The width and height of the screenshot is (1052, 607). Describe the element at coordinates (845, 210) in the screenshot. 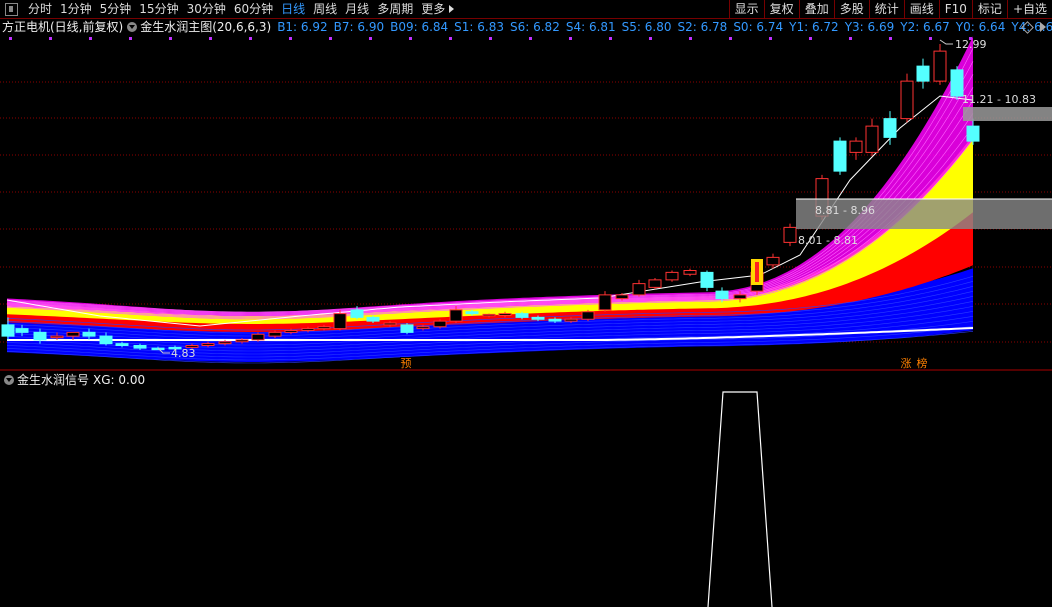

I see `zone-label-mid: 8.81 - 8.96` at that location.